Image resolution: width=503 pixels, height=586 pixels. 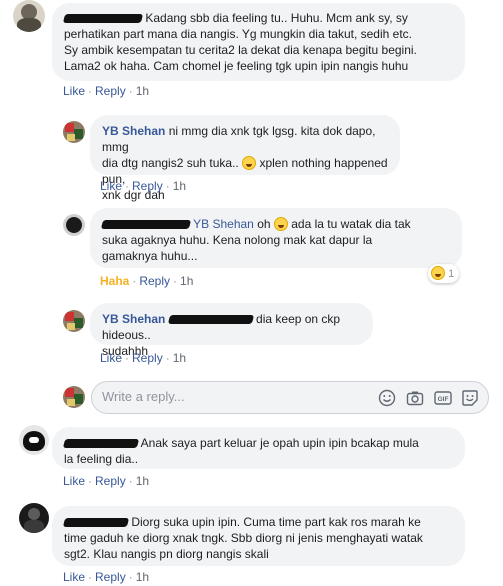 I want to click on reaction-count: 1, so click(x=451, y=274).